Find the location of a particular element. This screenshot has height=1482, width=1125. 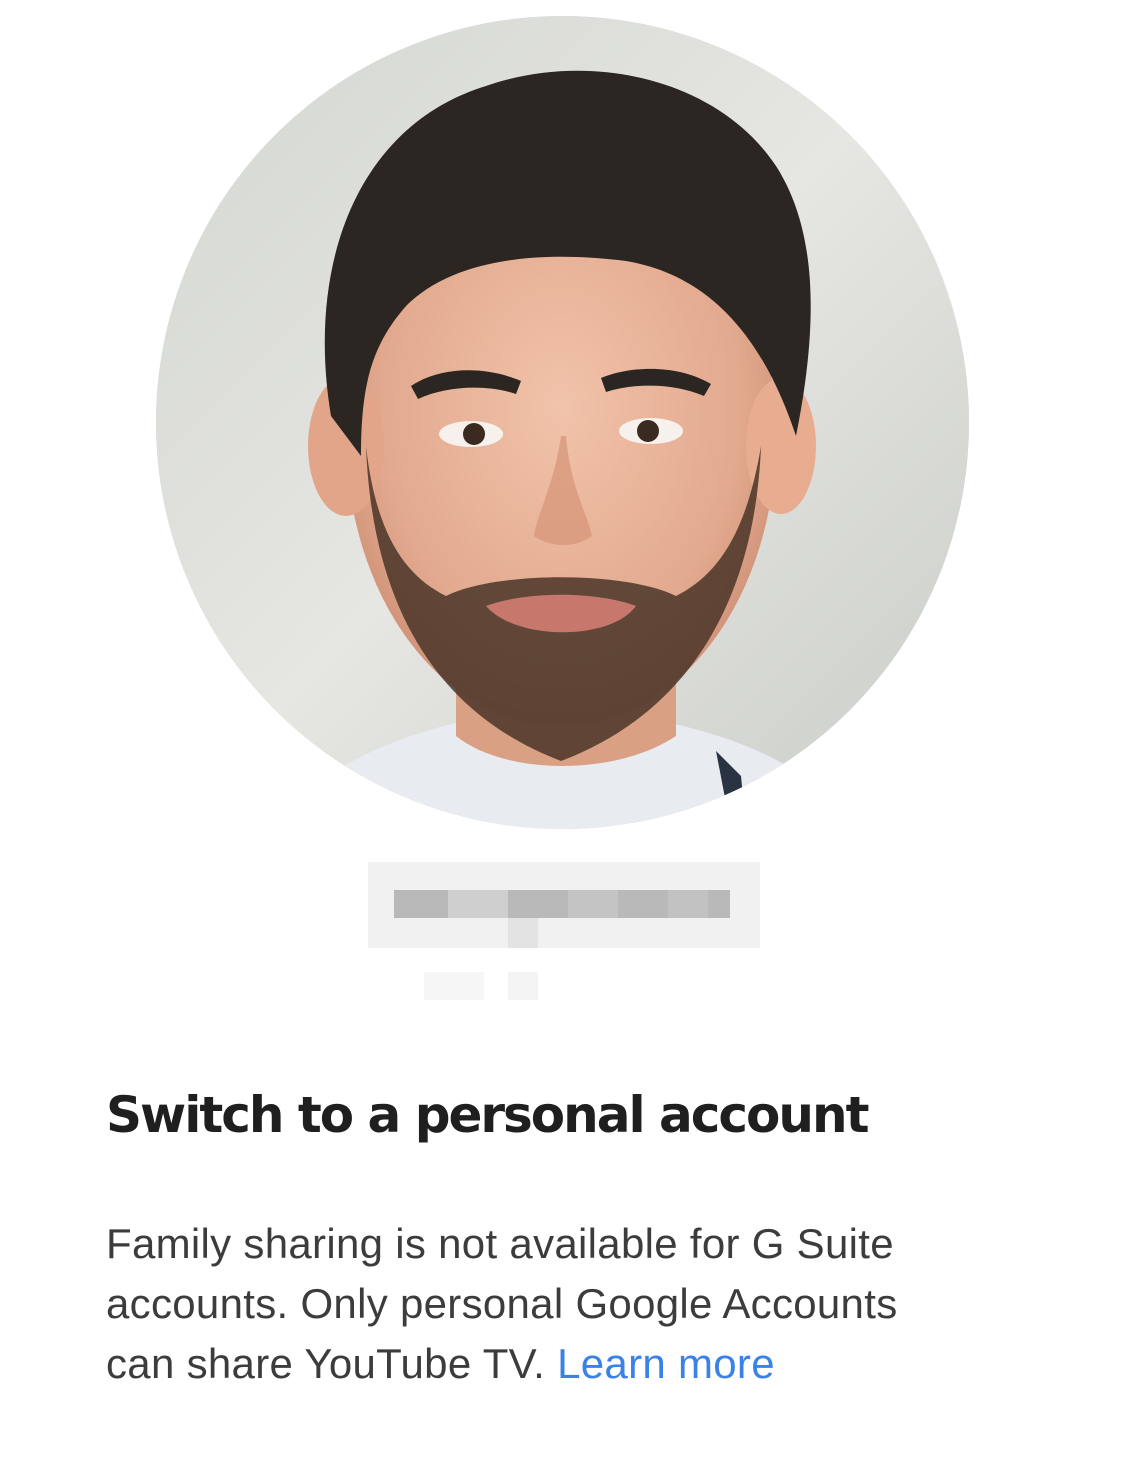

page-title: Switch to a personal account is located at coordinates (488, 1115).